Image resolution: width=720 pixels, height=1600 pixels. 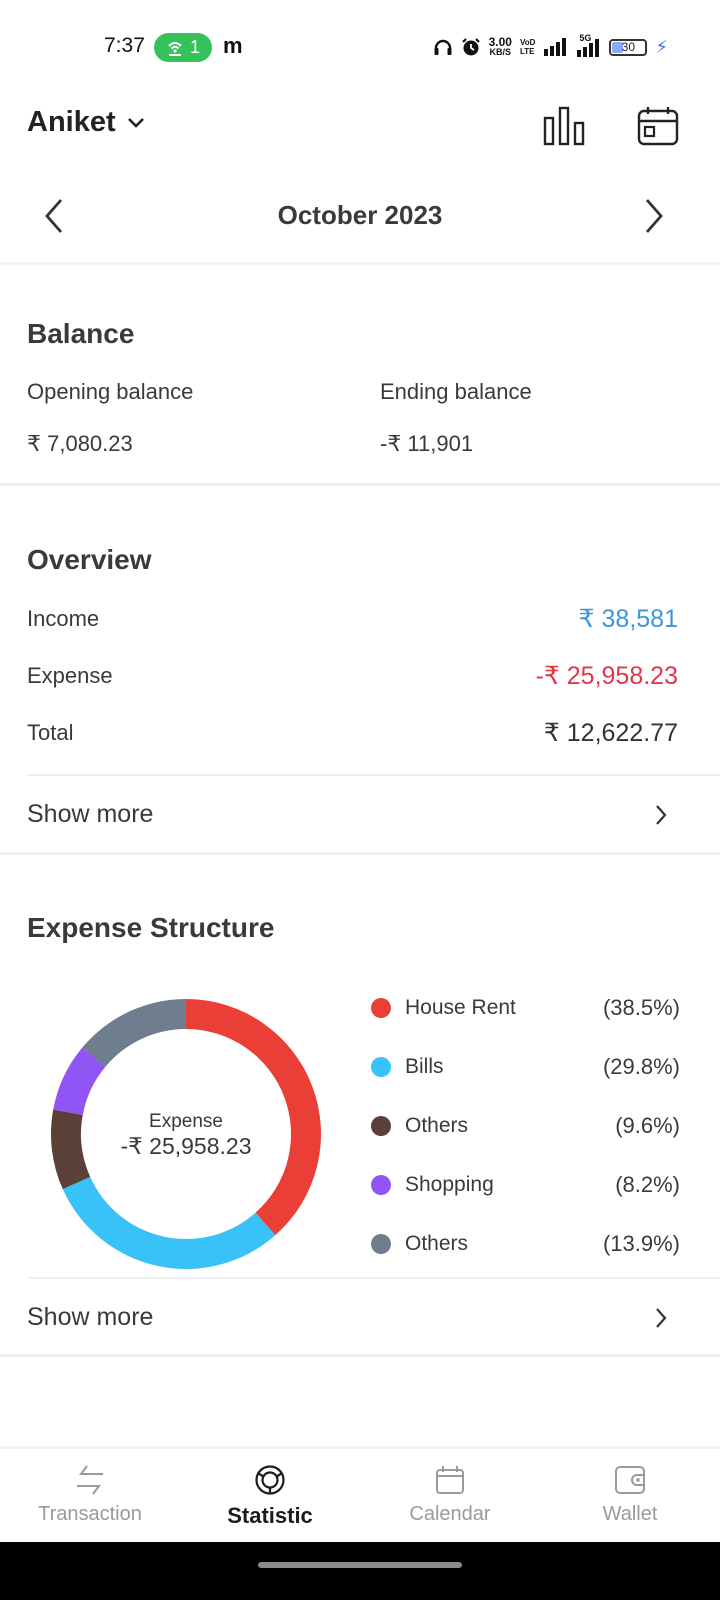 I want to click on charging-bolt-icon: ⚡, so click(x=661, y=46).